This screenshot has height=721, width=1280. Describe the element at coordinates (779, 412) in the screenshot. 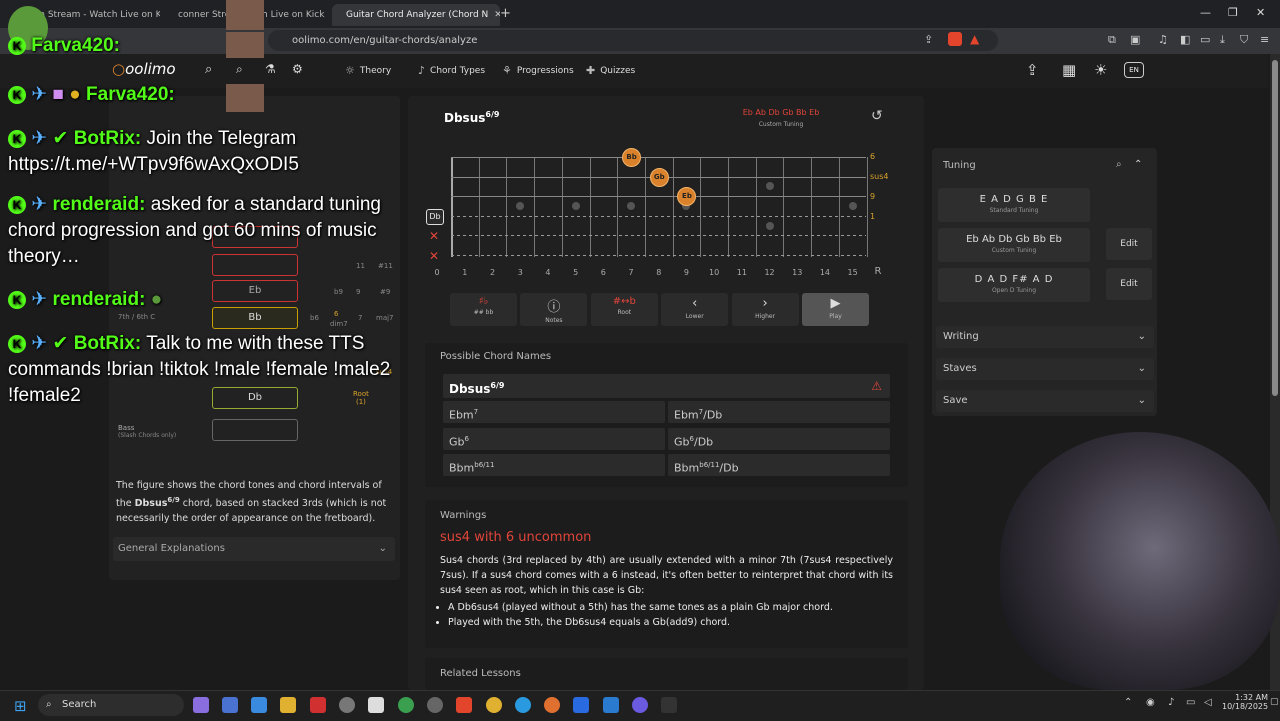

I see `chord-name-option: Ebm7/Db` at that location.